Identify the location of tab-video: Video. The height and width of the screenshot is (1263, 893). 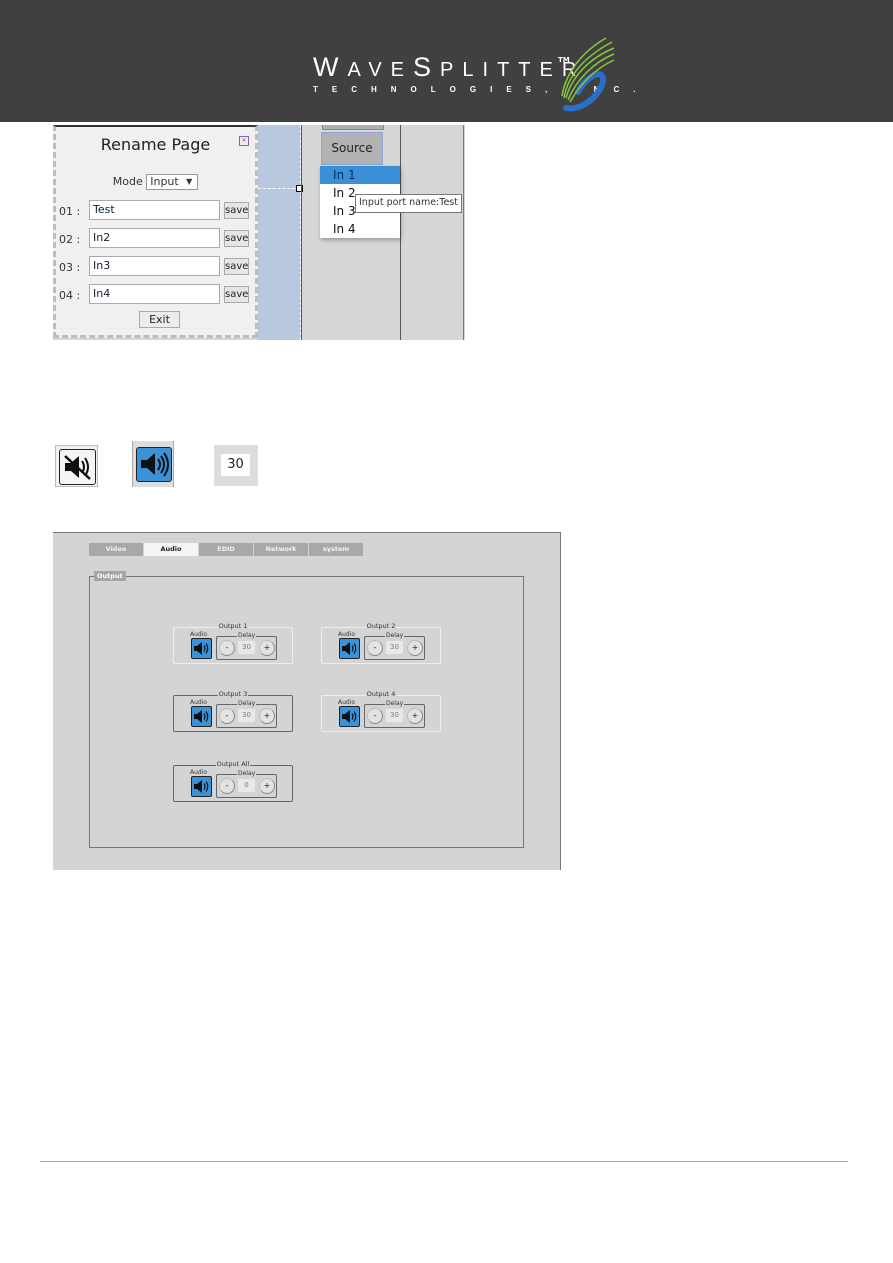
(116, 549).